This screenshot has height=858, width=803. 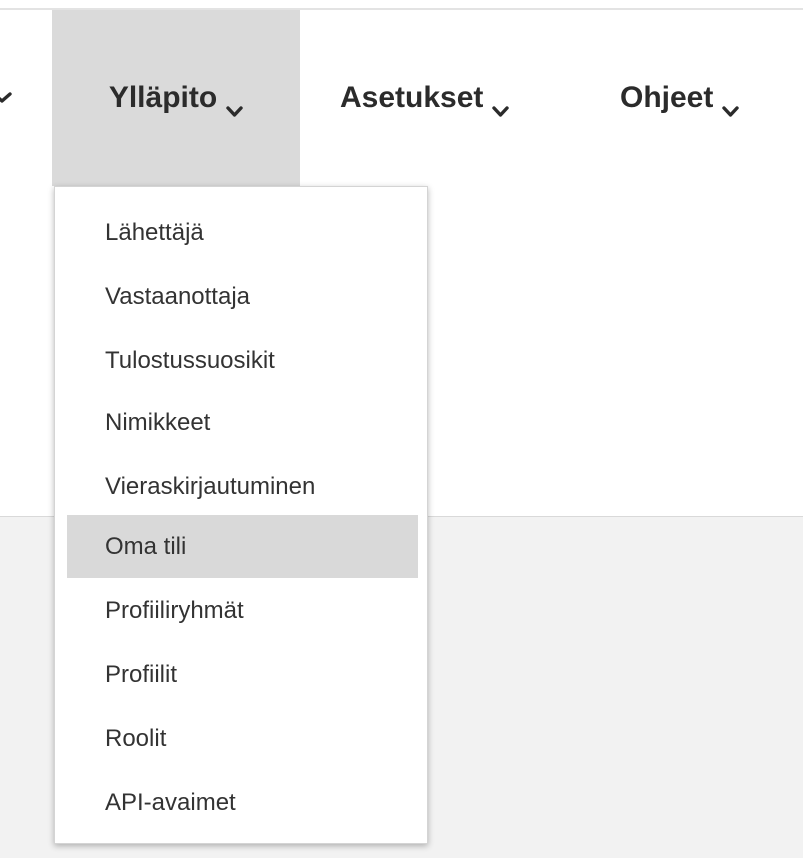 What do you see at coordinates (141, 674) in the screenshot?
I see `menu-item-label: Profiilit` at bounding box center [141, 674].